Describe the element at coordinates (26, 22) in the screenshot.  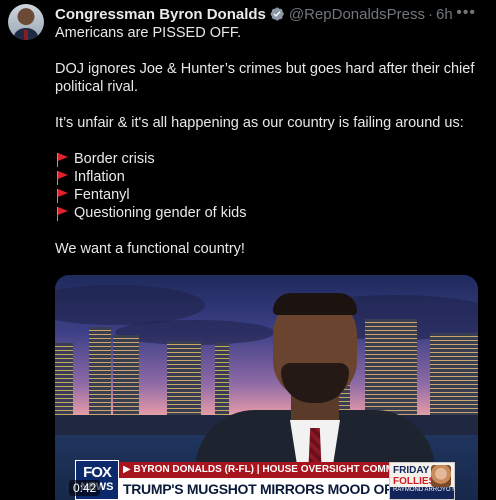
I see `author-avatar` at that location.